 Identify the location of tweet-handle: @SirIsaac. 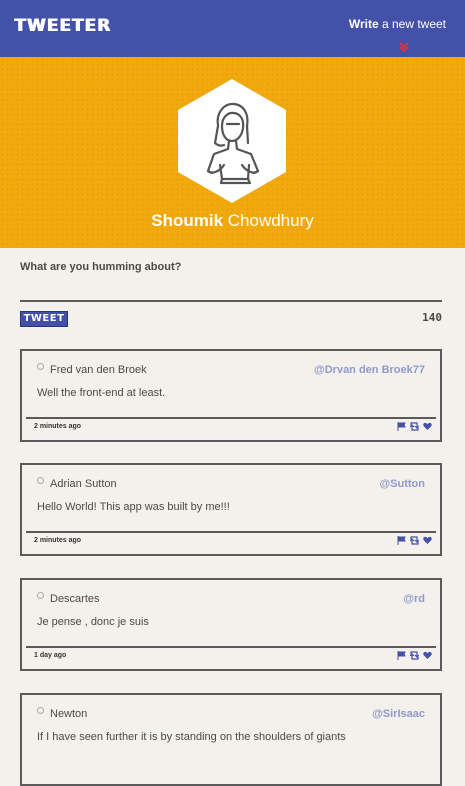
(398, 714).